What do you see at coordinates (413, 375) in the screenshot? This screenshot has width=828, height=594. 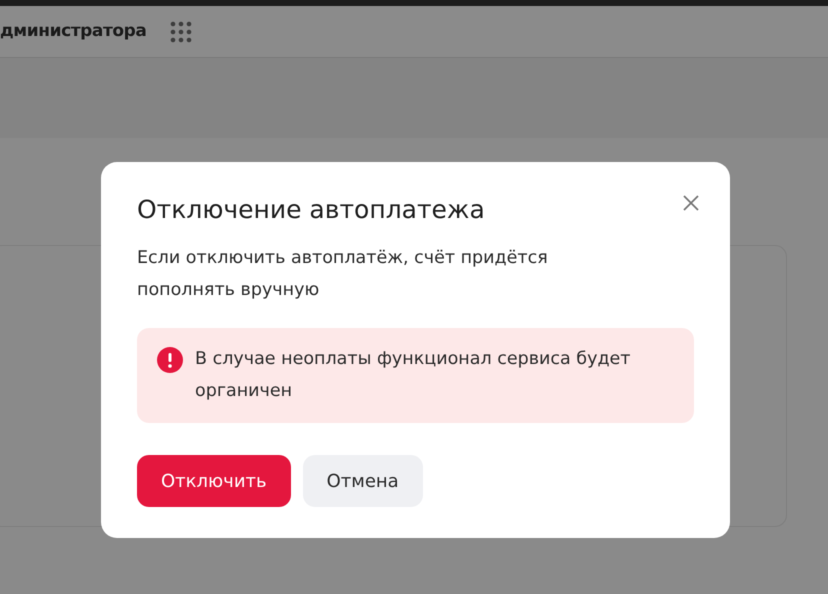 I see `alert-text: В случае неоплаты функционал сервиса будет органичен` at bounding box center [413, 375].